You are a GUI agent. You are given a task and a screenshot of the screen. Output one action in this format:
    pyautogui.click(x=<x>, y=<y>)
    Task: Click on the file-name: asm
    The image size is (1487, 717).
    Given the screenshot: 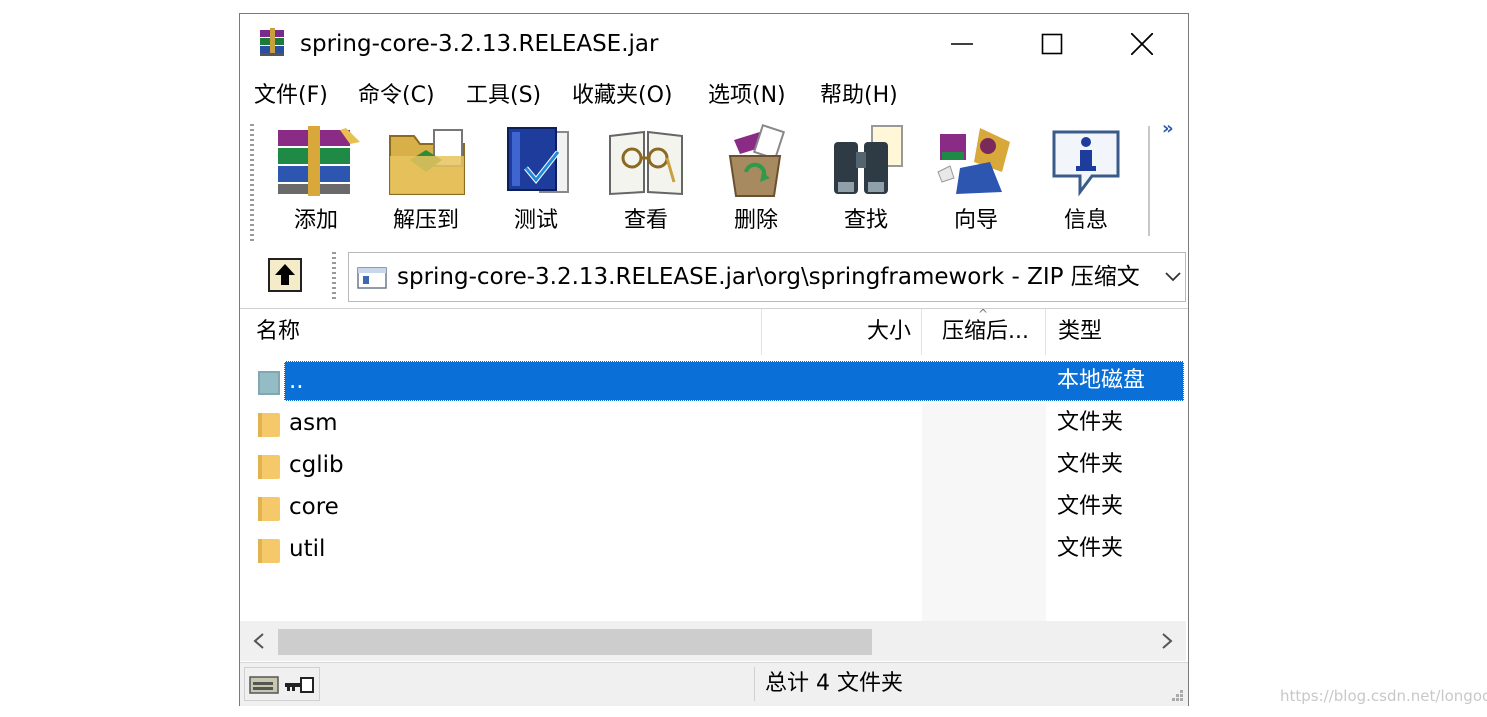 What is the action you would take?
    pyautogui.click(x=313, y=423)
    